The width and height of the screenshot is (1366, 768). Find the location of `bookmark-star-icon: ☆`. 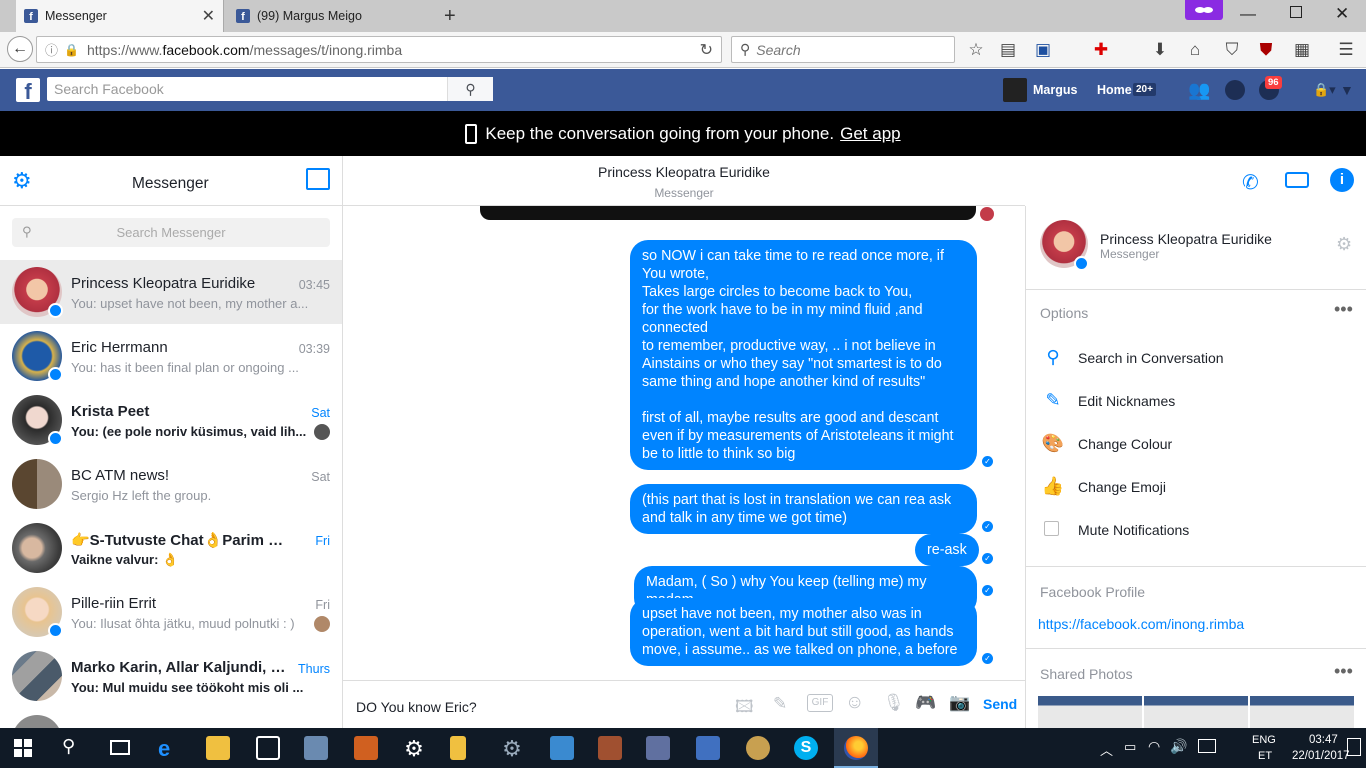

bookmark-star-icon: ☆ is located at coordinates (976, 50).